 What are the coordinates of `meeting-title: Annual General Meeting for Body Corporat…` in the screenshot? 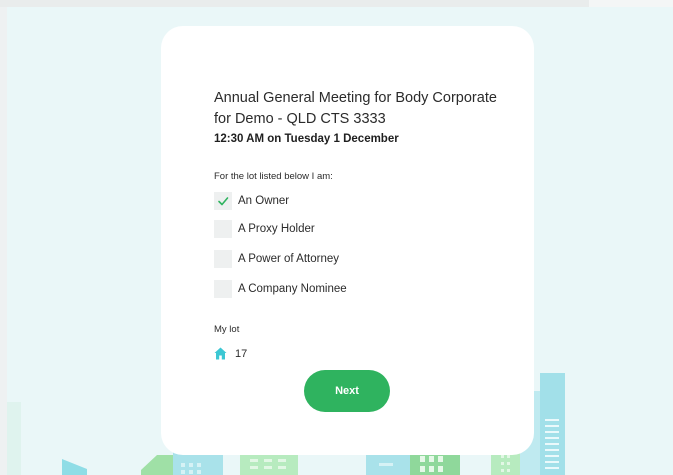 It's located at (355, 108).